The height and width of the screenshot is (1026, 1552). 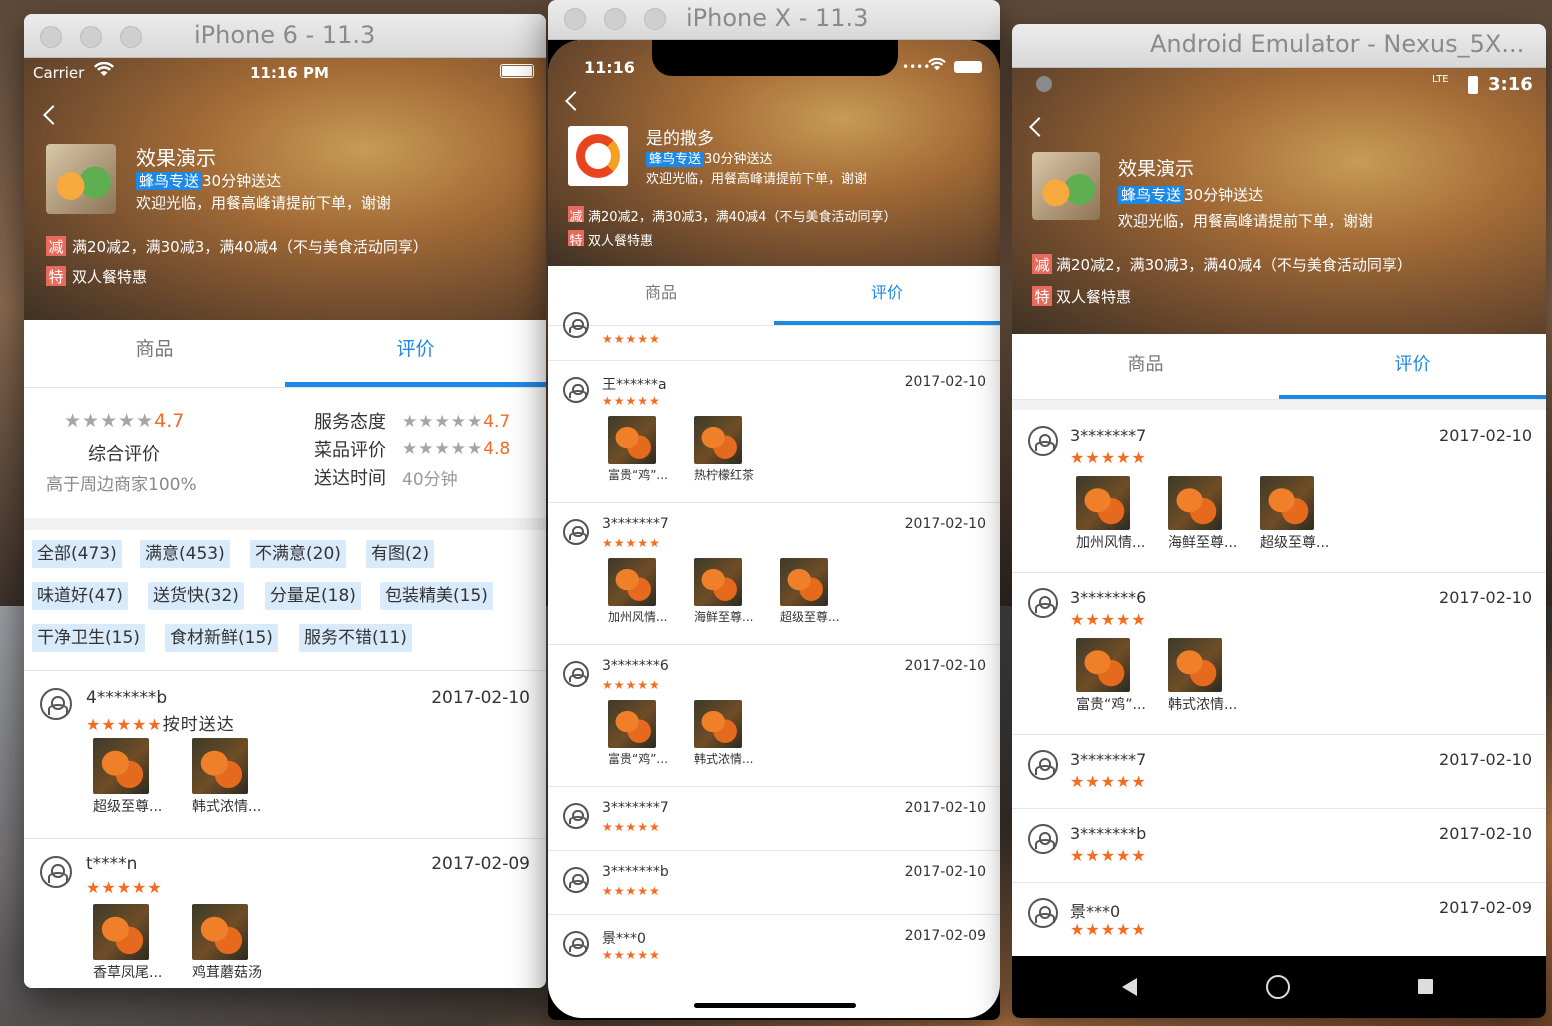 I want to click on review-item: 王******a 2017-02-10 ★★★★★ 富贵“鸡”... 热柠檬红茶, so click(x=774, y=431).